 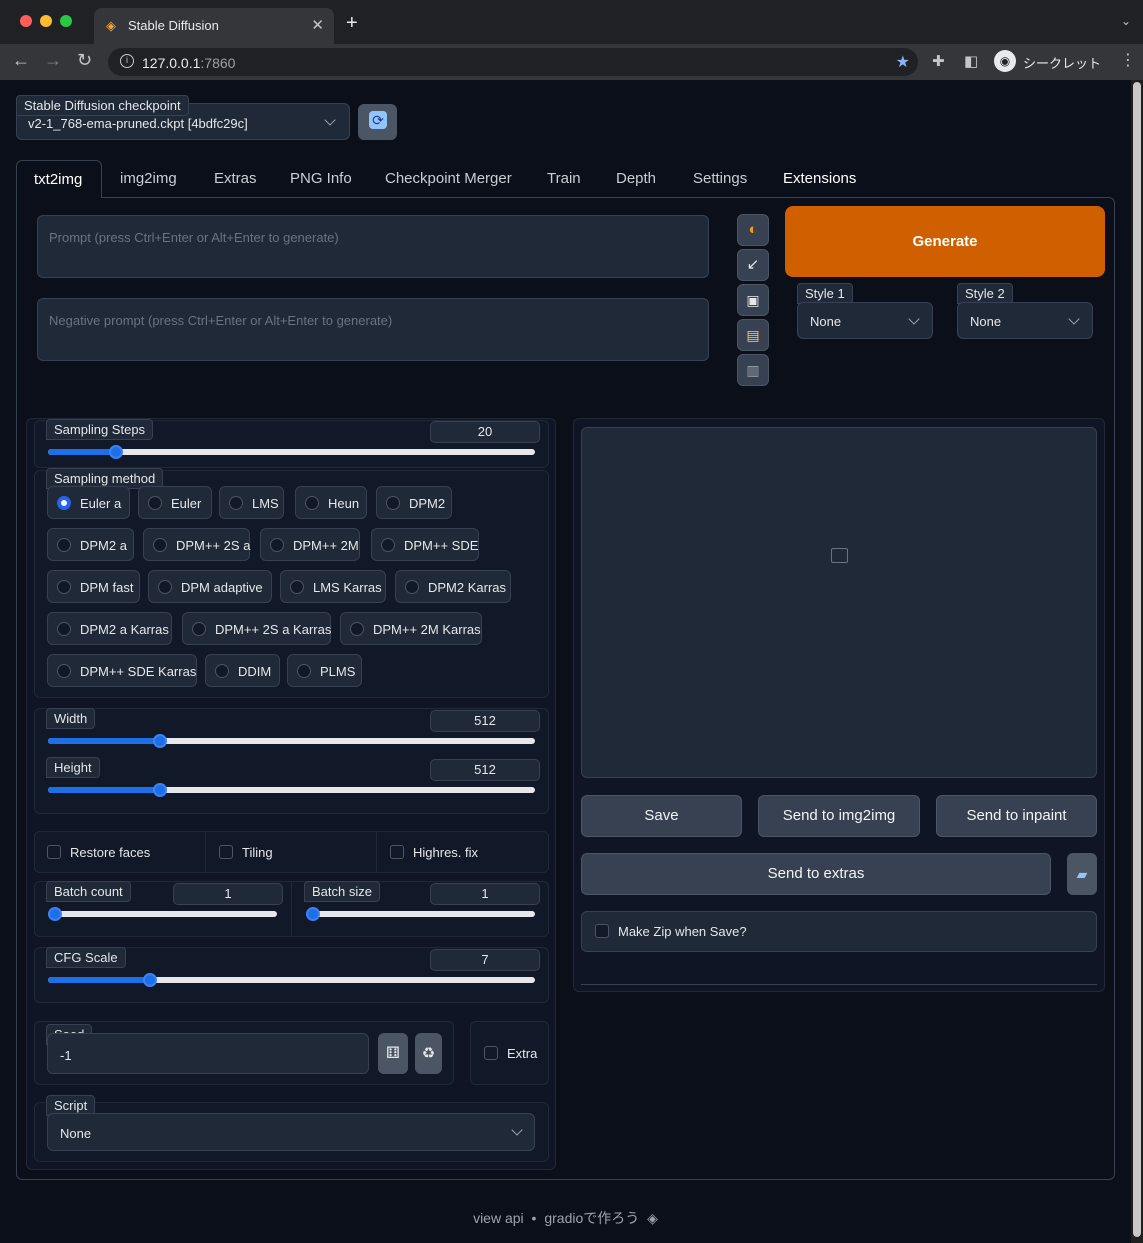 What do you see at coordinates (564, 179) in the screenshot?
I see `tab-train: Train` at bounding box center [564, 179].